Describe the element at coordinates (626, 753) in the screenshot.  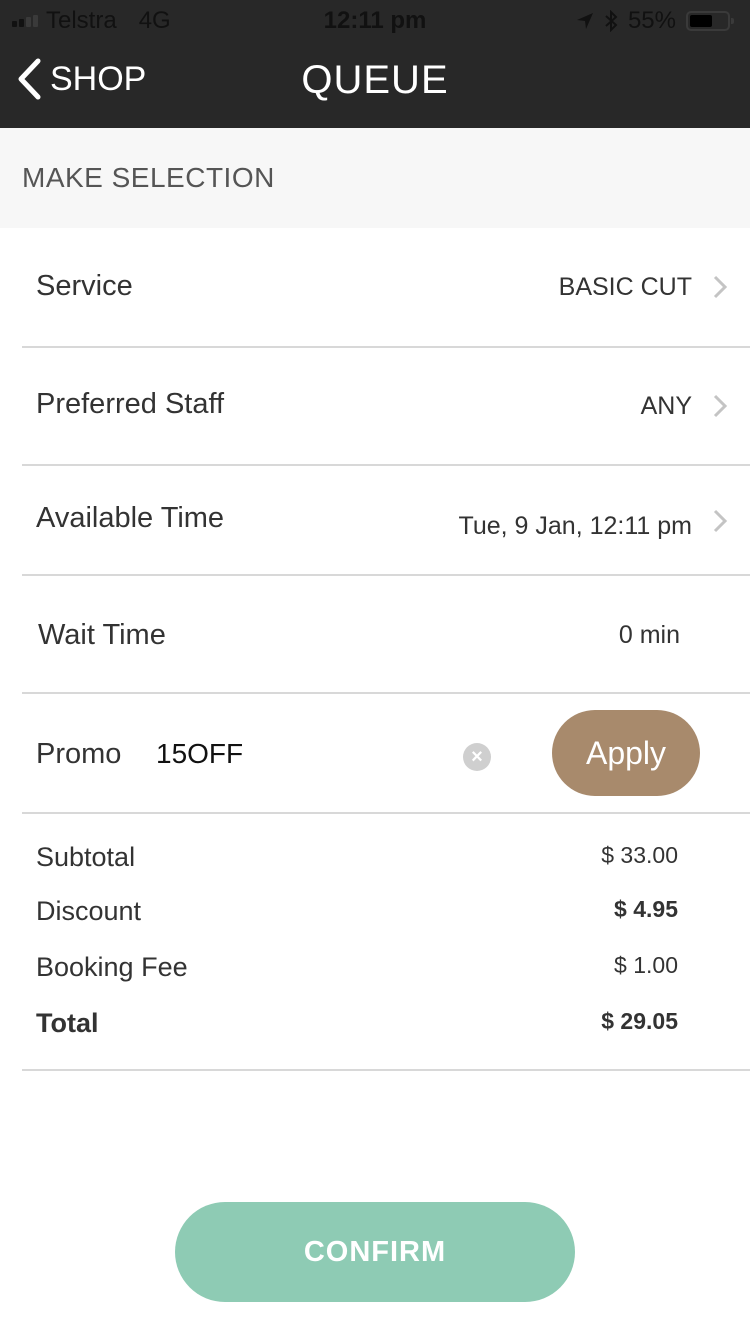
I see `apply-button: Apply` at that location.